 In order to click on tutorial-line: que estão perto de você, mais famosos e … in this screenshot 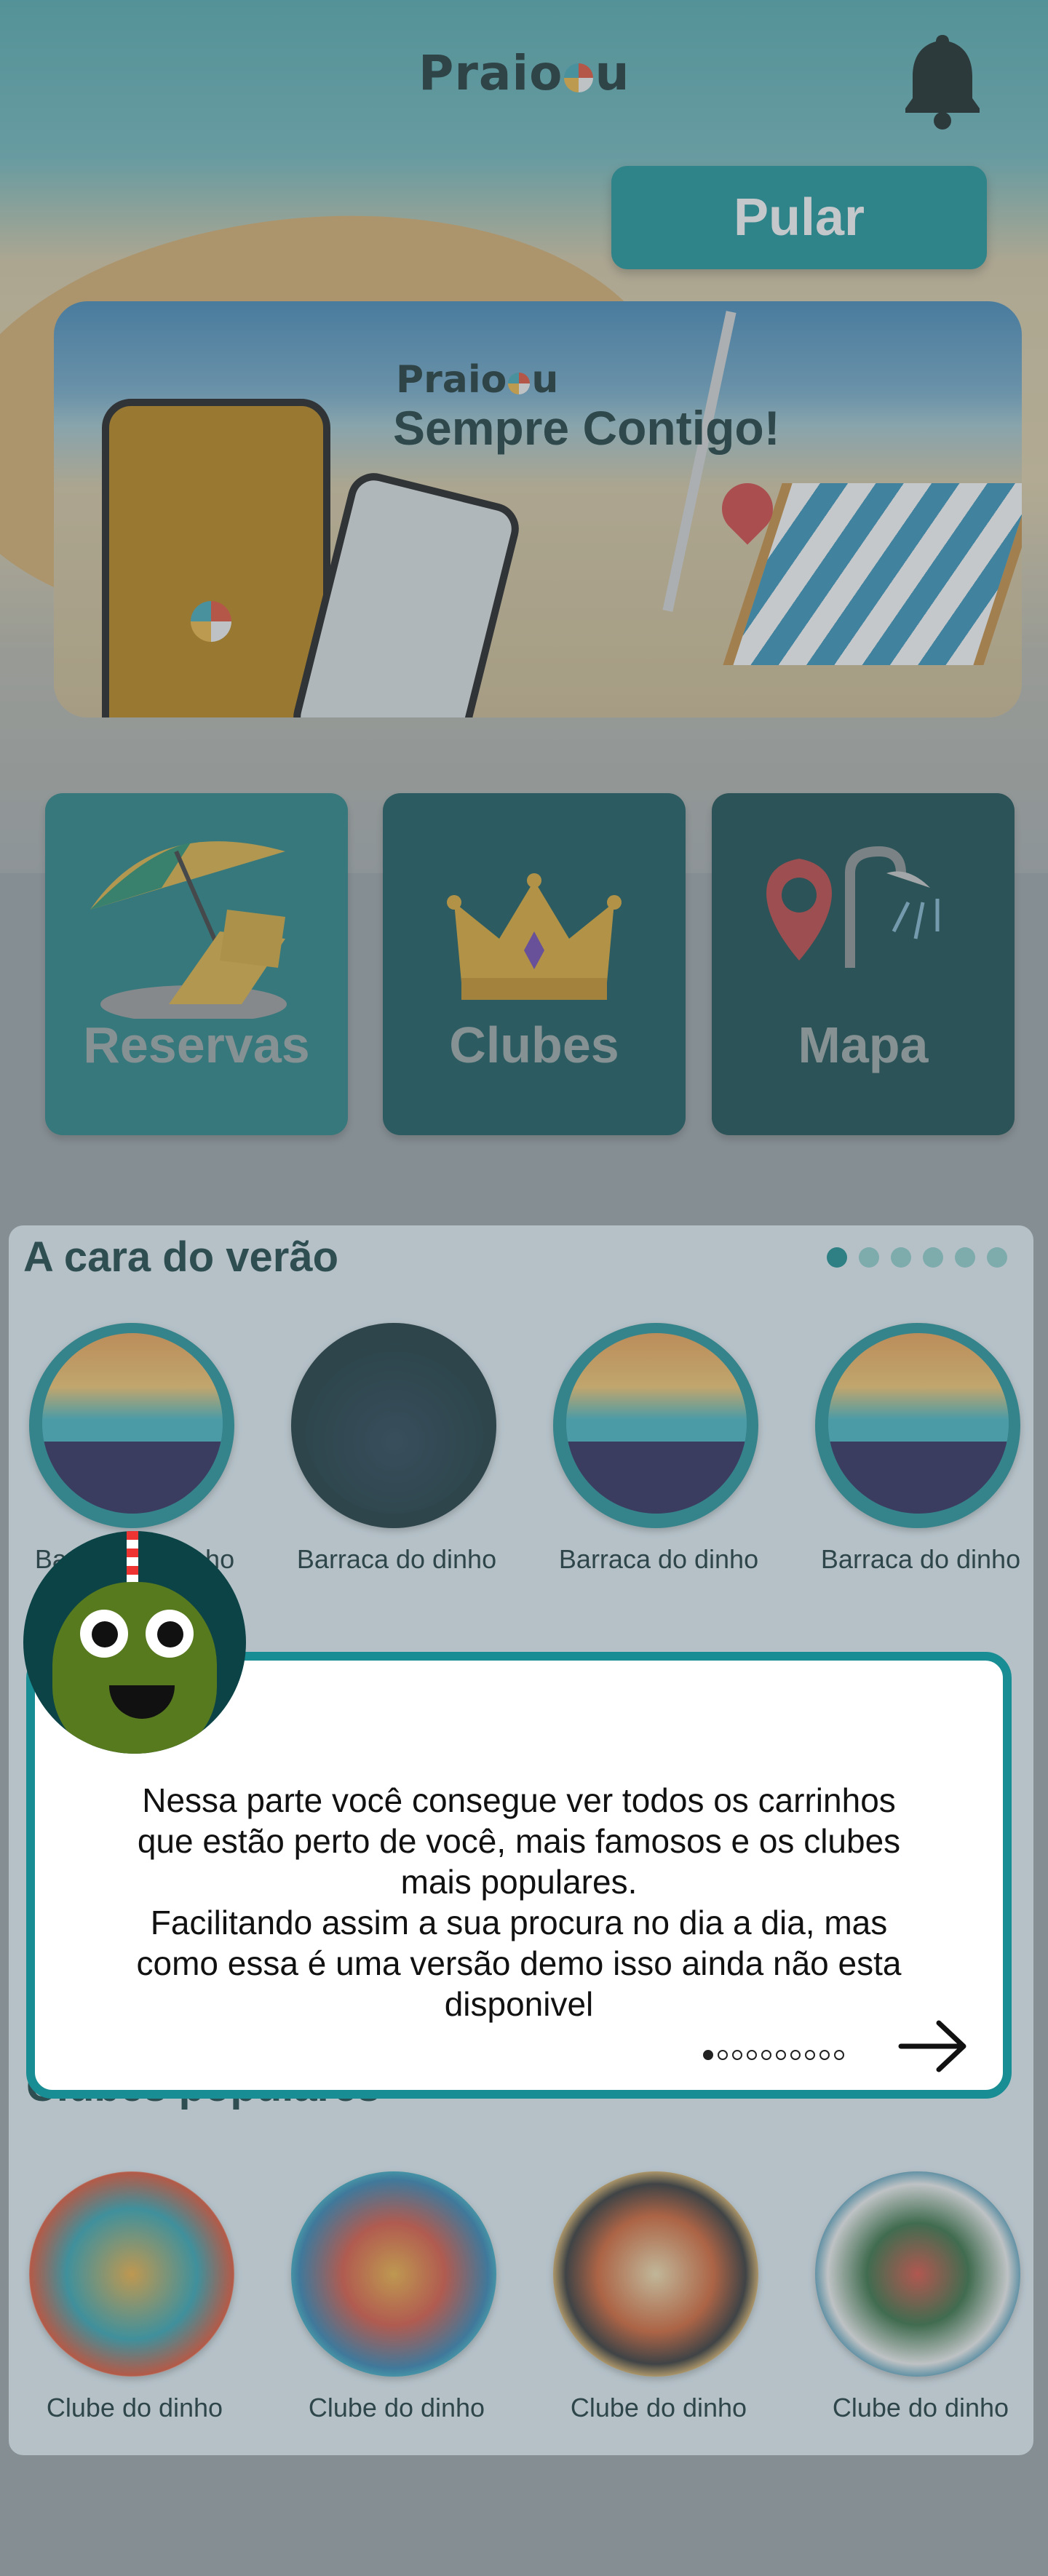, I will do `click(519, 1841)`.